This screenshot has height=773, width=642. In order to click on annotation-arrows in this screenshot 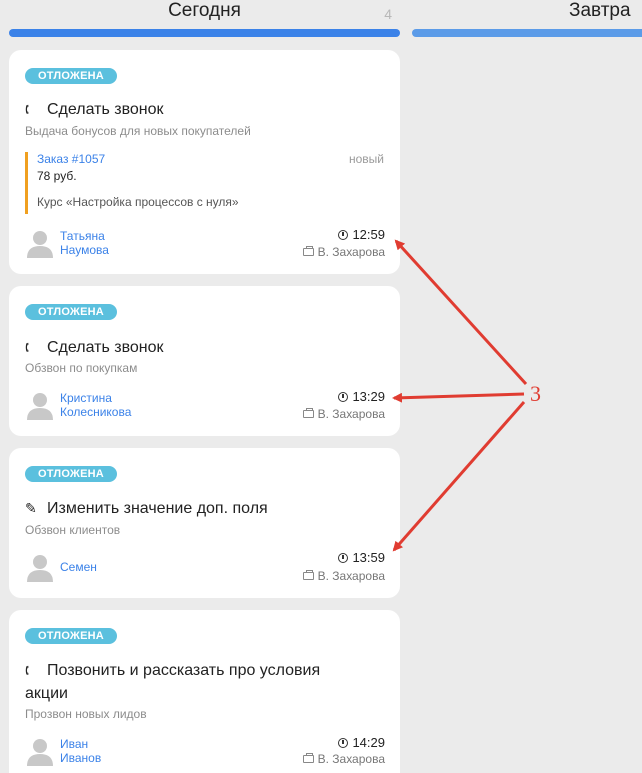, I will do `click(460, 395)`.